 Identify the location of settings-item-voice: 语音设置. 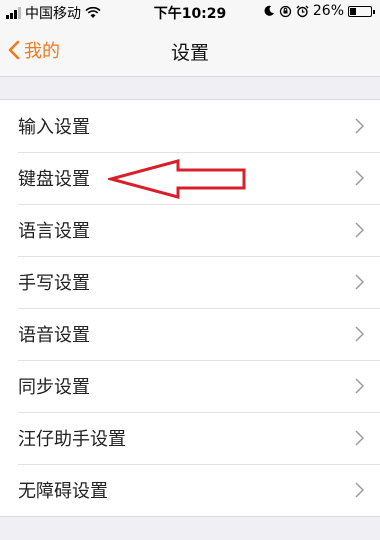
(190, 334).